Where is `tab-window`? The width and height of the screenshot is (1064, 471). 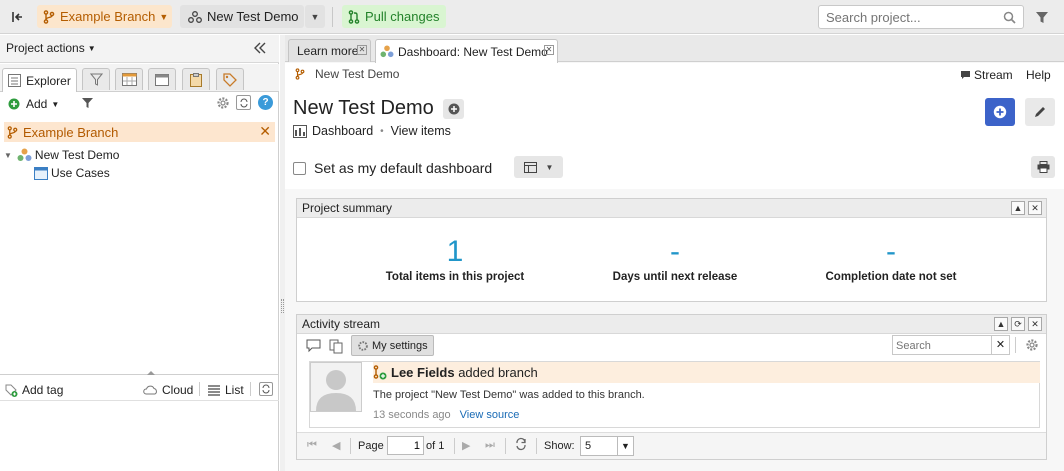 tab-window is located at coordinates (162, 79).